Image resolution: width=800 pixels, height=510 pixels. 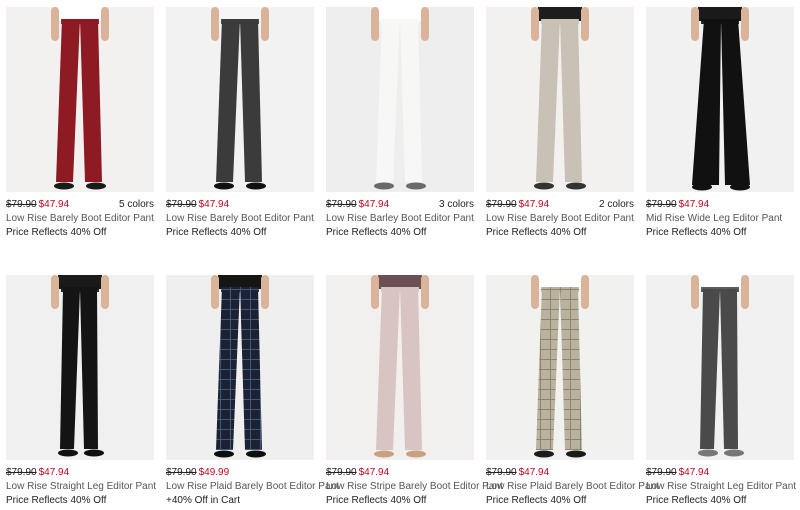 I want to click on price-row: $79.90 $47.94 2 colors, so click(x=560, y=205).